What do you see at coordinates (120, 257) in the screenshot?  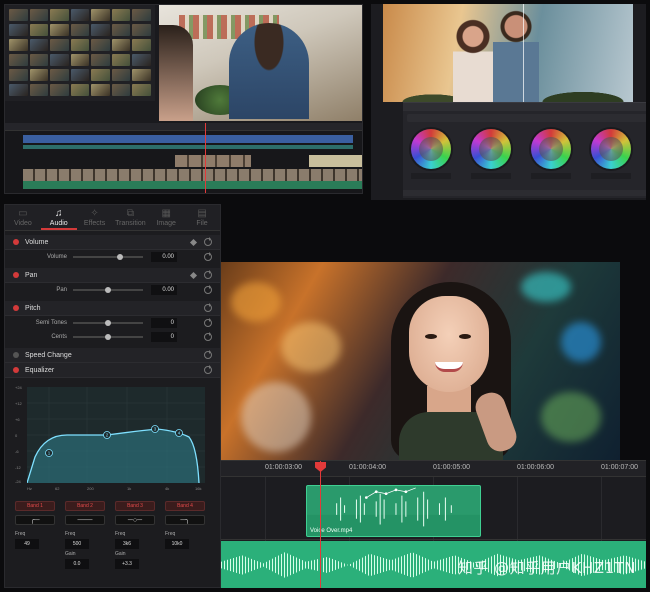 I see `volume-slider-knob` at bounding box center [120, 257].